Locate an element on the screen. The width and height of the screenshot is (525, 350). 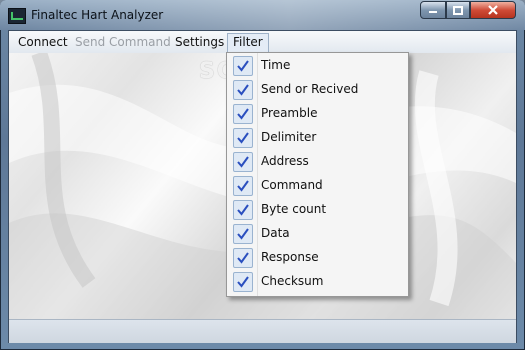
menu-connect: Connect is located at coordinates (43, 42).